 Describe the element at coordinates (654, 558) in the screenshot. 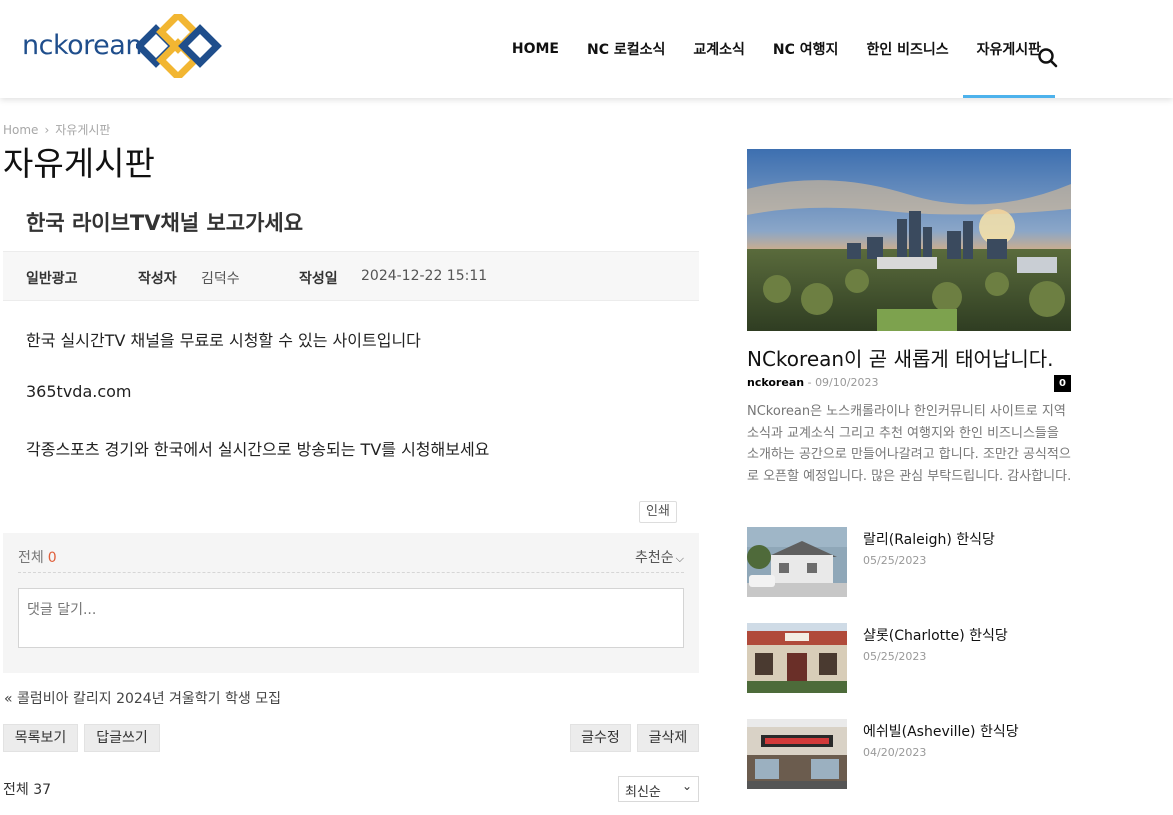

I see `comment-sort-label: 추천순` at that location.